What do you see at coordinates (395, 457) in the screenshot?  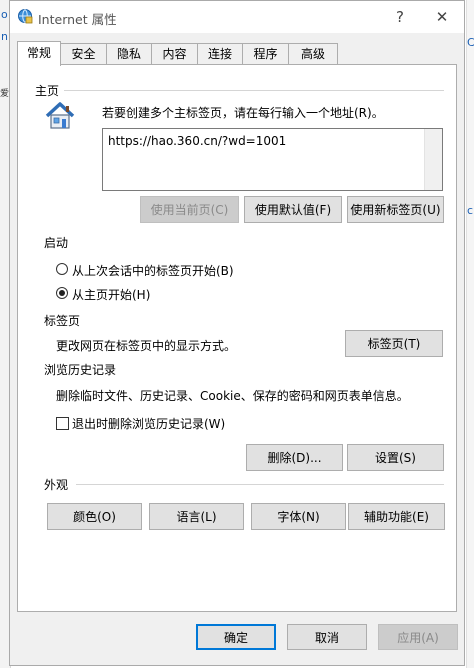 I see `history-settings-button: 设置(S)` at bounding box center [395, 457].